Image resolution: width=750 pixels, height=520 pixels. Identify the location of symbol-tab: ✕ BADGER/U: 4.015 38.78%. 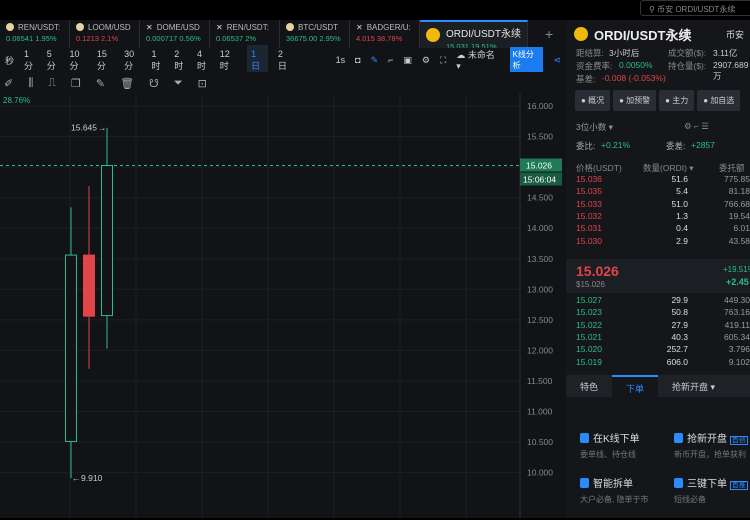
(385, 34).